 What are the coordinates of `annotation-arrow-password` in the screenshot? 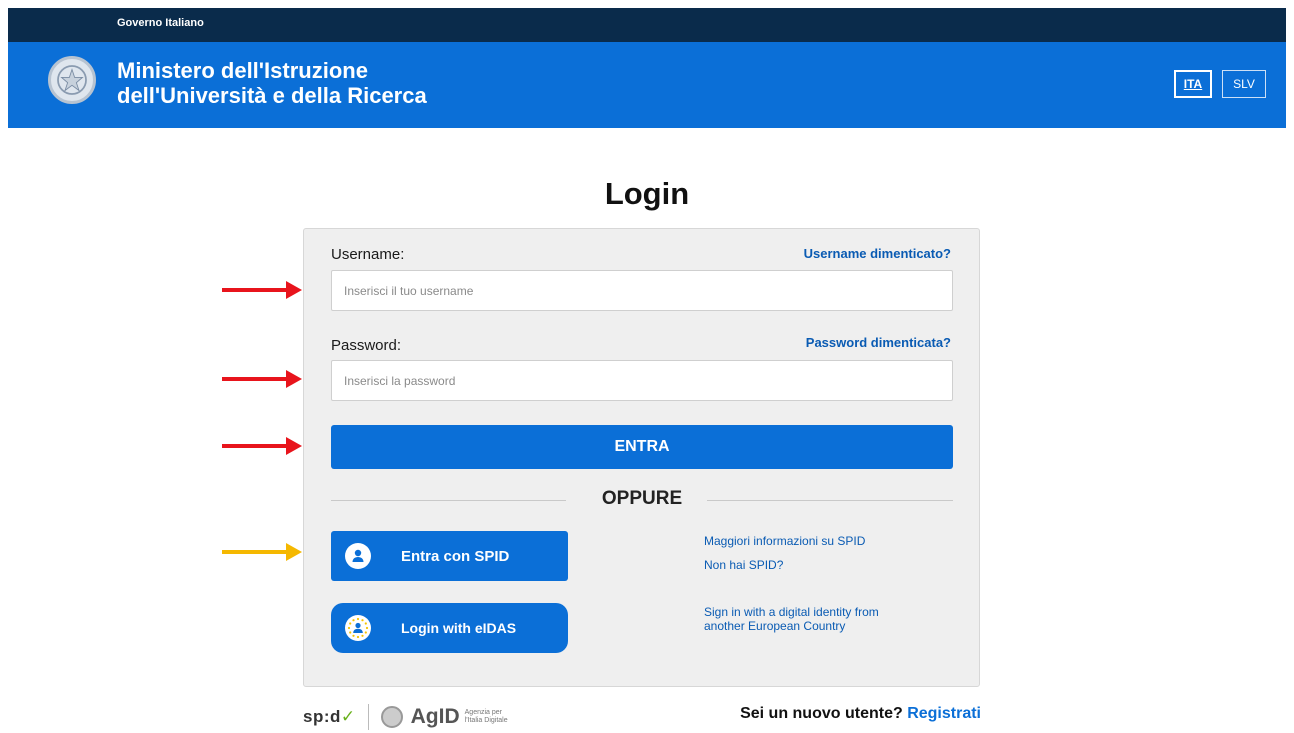 It's located at (262, 379).